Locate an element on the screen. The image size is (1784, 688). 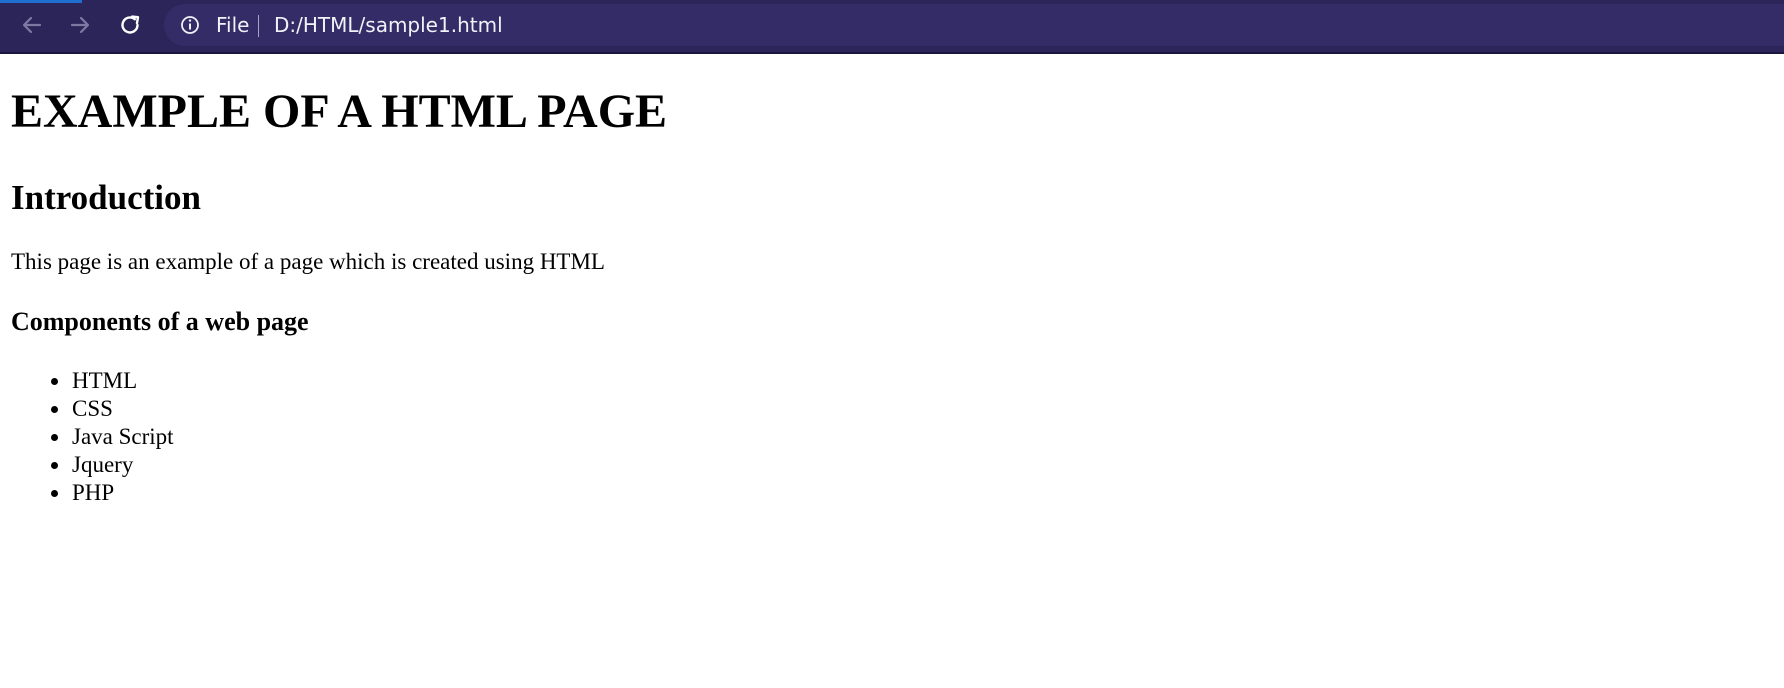
page-title: EXAMPLE OF A HTML PAGE is located at coordinates (339, 111).